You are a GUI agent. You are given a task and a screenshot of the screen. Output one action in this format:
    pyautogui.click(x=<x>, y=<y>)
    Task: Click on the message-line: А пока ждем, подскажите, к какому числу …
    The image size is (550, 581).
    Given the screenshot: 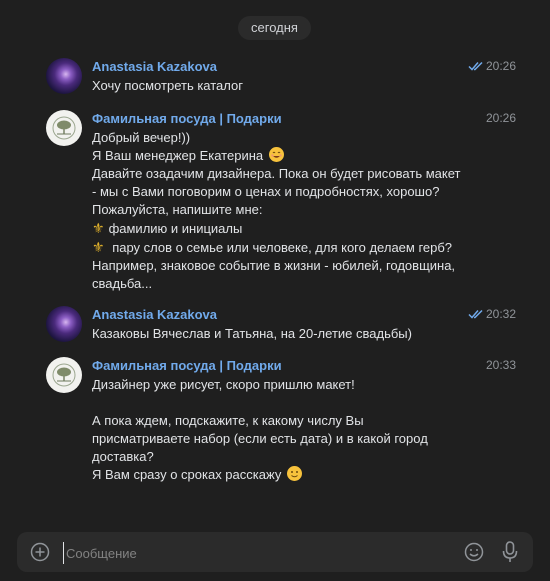 What is the action you would take?
    pyautogui.click(x=228, y=420)
    